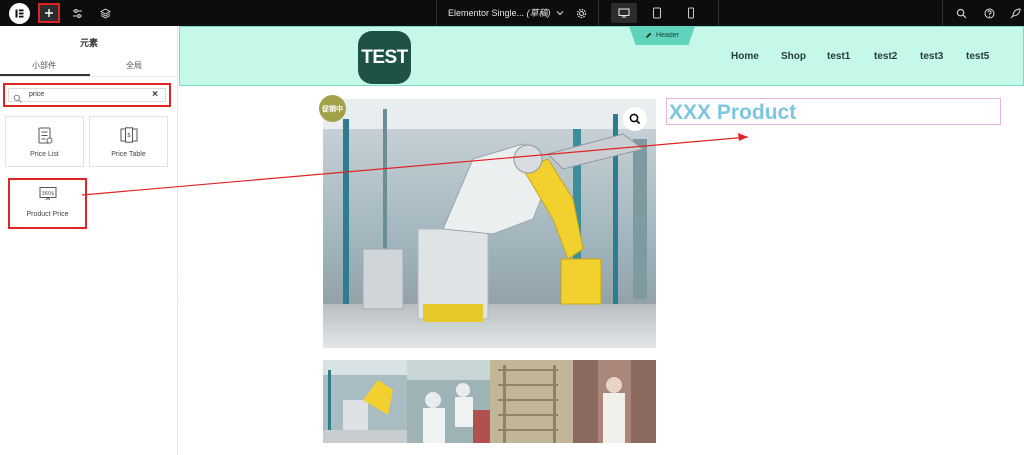 Image resolution: width=1024 pixels, height=455 pixels. I want to click on product-title-widget: XXX Product, so click(833, 111).